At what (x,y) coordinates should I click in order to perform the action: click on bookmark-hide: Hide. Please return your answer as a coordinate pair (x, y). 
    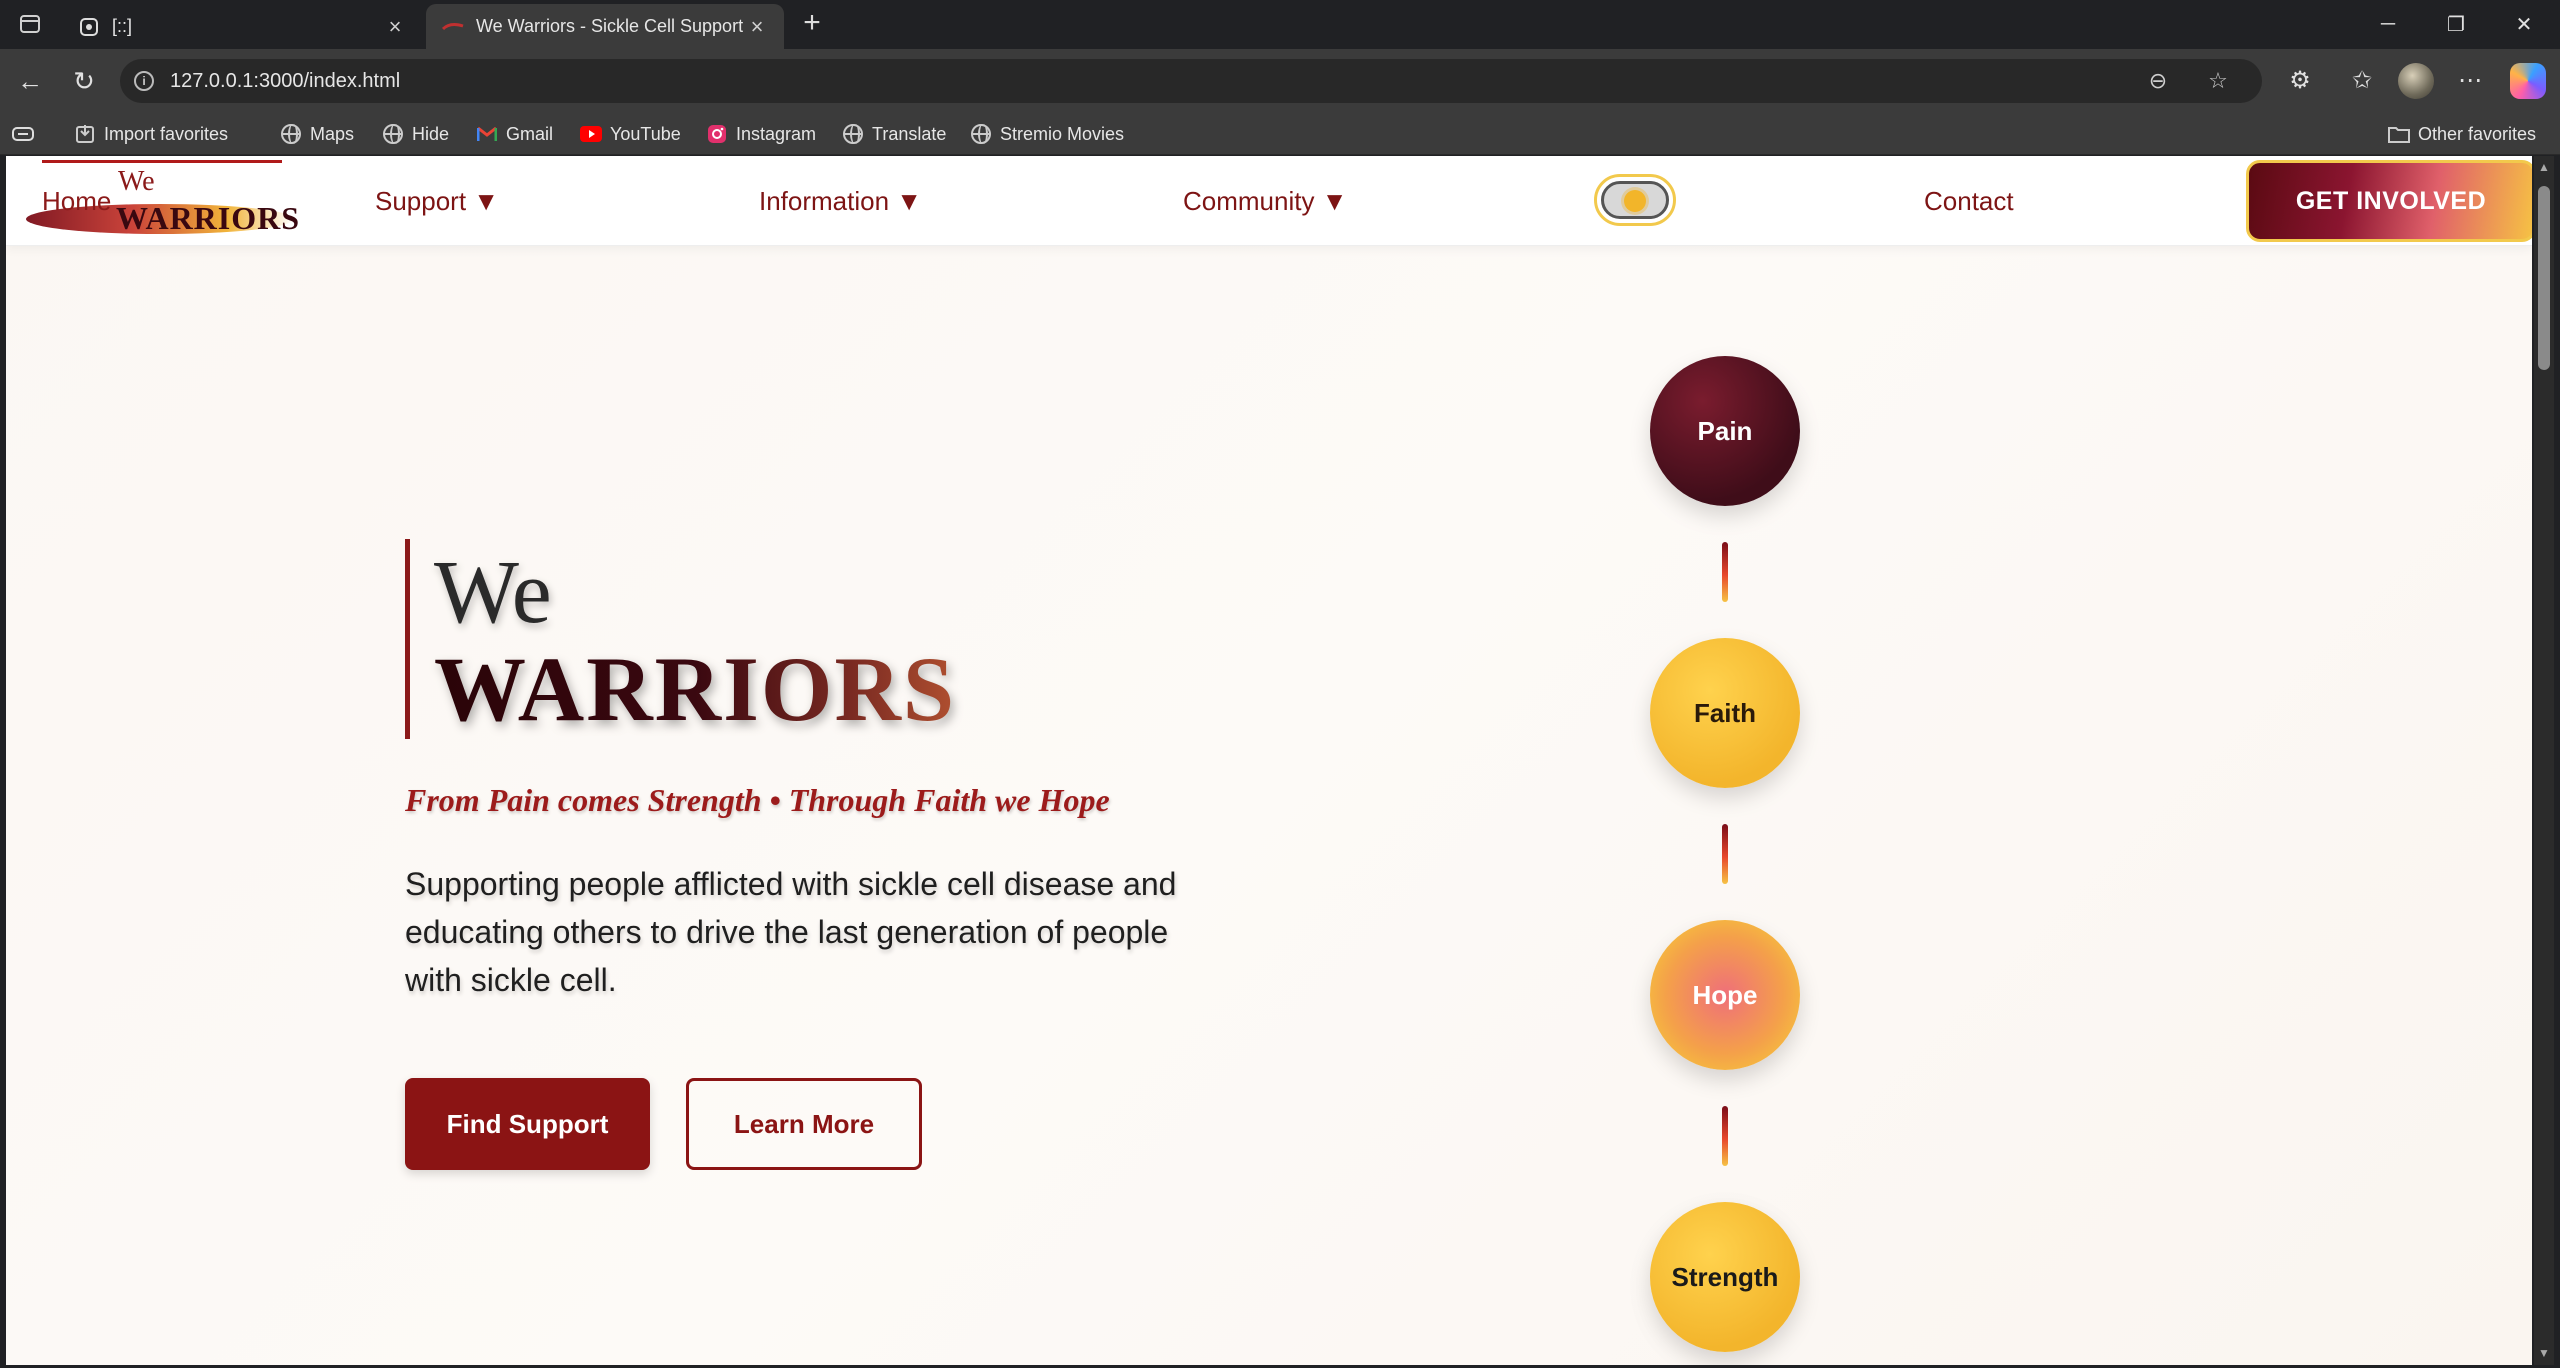
    Looking at the image, I should click on (415, 134).